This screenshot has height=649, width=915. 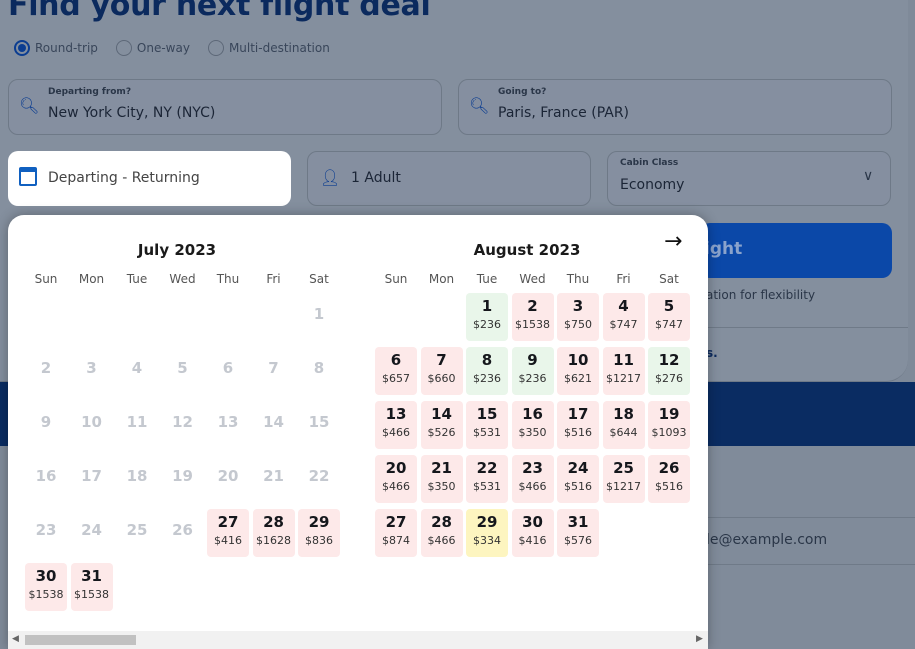 What do you see at coordinates (487, 425) in the screenshot?
I see `day-cell: 15 $531` at bounding box center [487, 425].